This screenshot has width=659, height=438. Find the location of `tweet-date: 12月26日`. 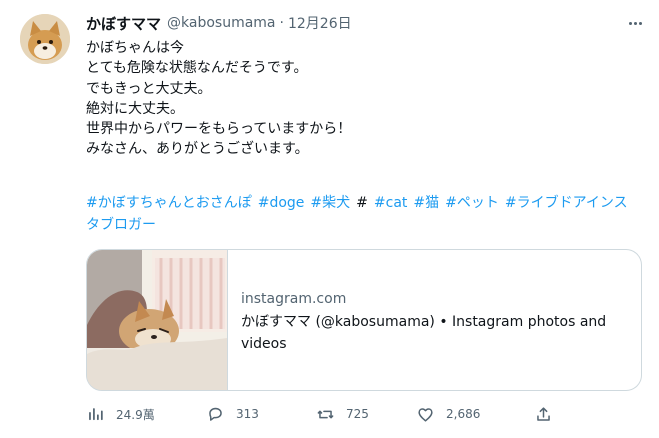

tweet-date: 12月26日 is located at coordinates (320, 23).